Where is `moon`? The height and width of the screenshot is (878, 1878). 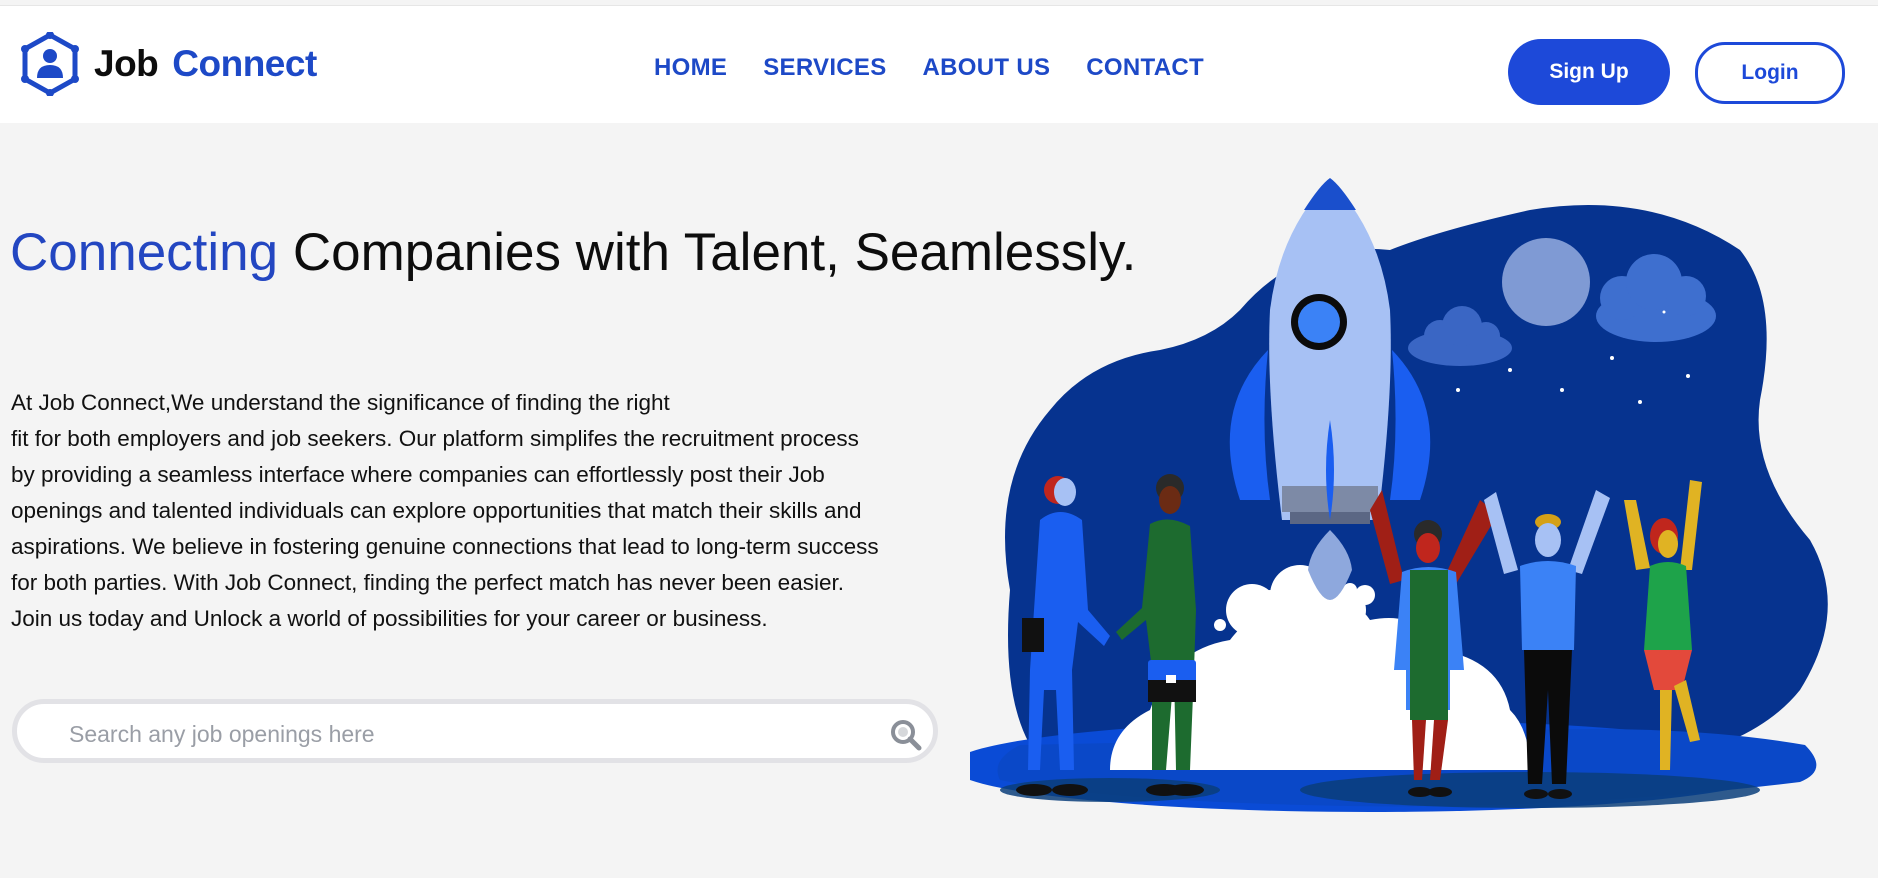
moon is located at coordinates (1546, 282).